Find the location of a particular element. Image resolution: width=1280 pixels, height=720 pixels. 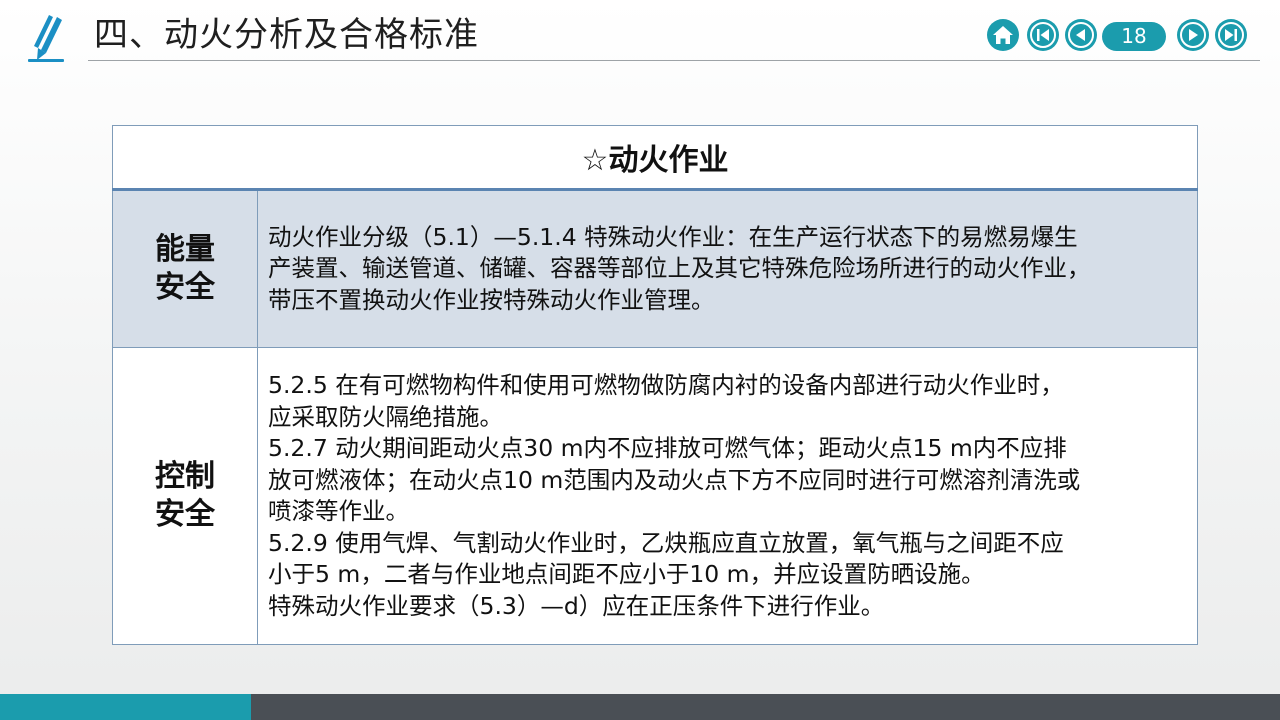

previous-page-button is located at coordinates (1081, 35).